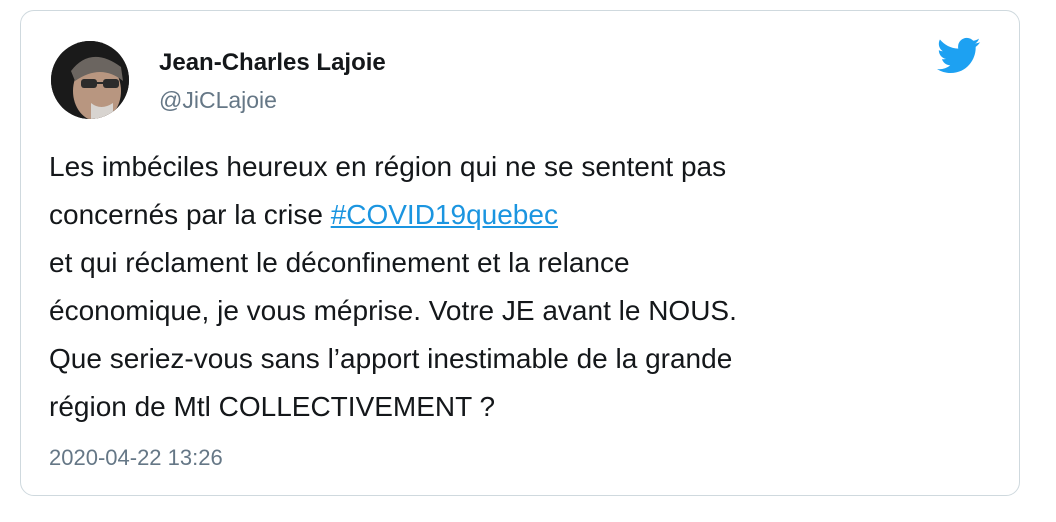 This screenshot has width=1056, height=522. Describe the element at coordinates (272, 406) in the screenshot. I see `tweet-text-line: région de Mtl COLLECTIVEMENT ?` at that location.